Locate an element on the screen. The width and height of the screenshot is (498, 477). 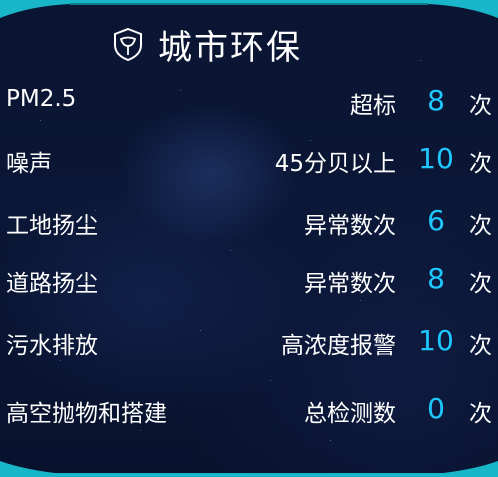
stat-label: 污水排放 is located at coordinates (52, 346).